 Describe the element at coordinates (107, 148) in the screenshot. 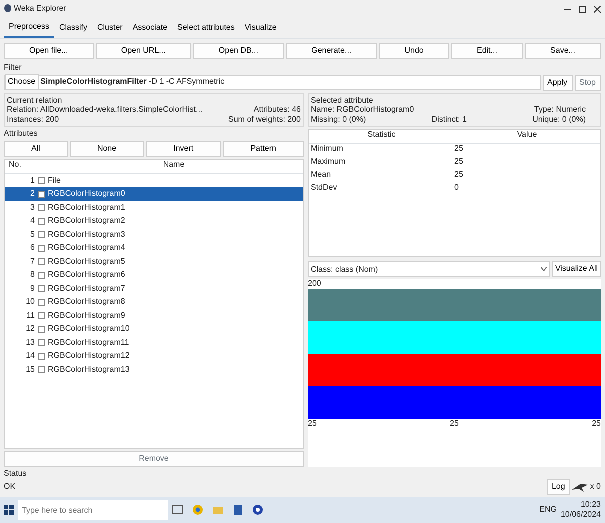

I see `attribute-filter-button: None` at that location.